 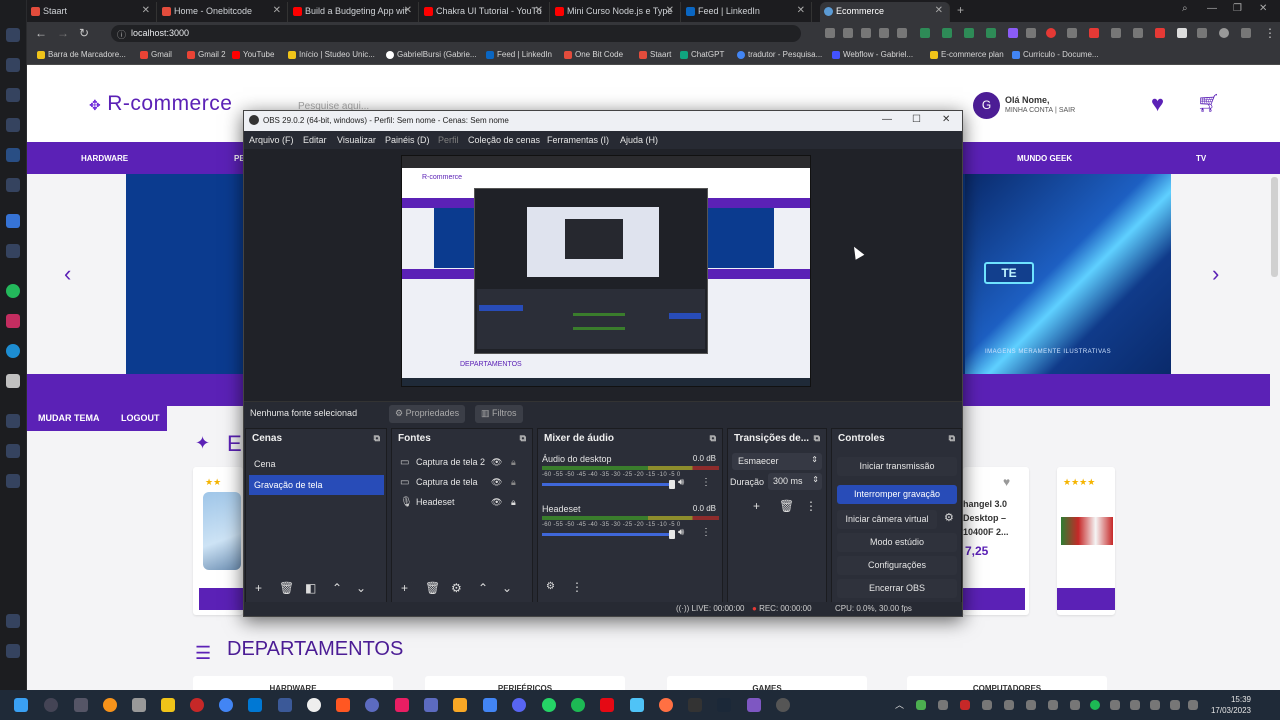 I want to click on menu-help: Ajuda (H), so click(x=639, y=140).